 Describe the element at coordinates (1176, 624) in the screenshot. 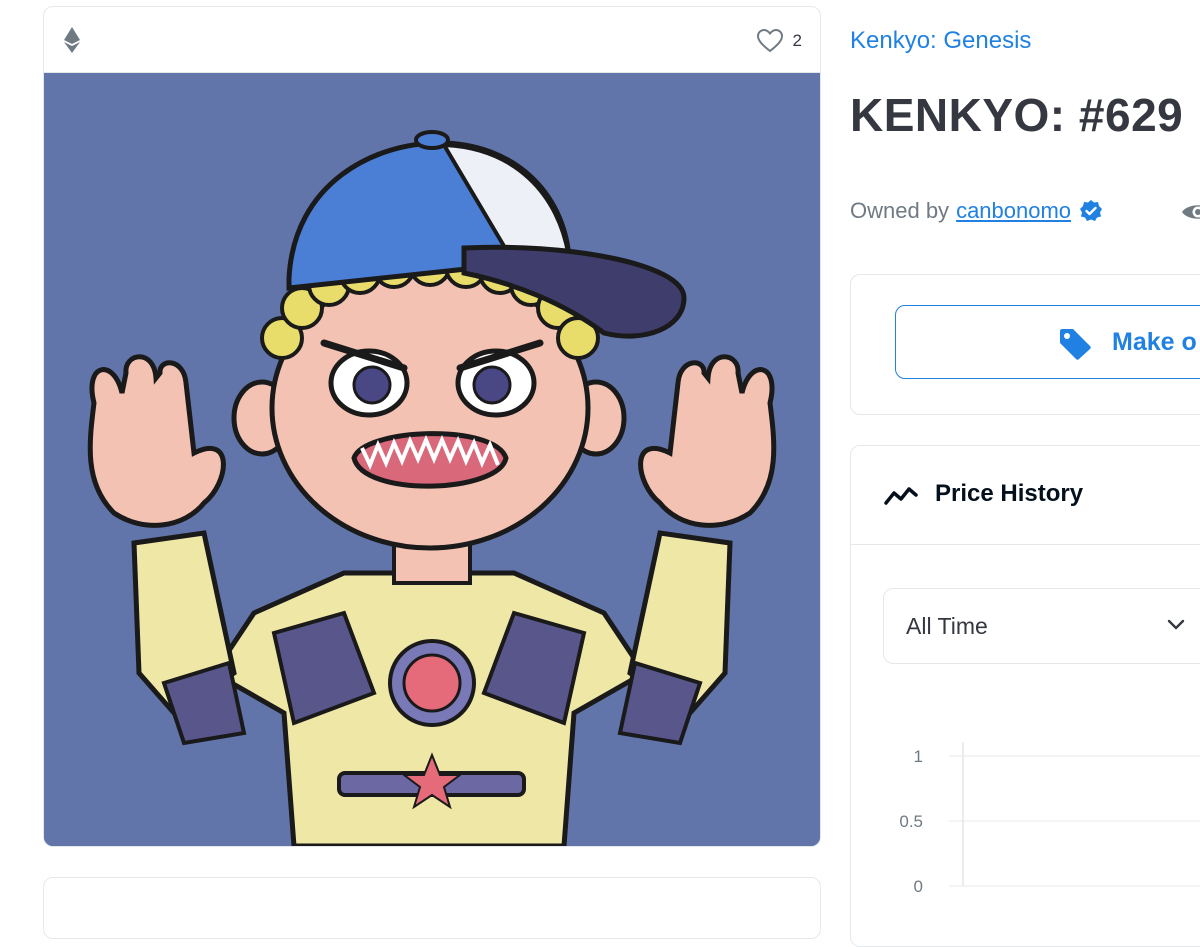

I see `chevron-down-icon` at that location.